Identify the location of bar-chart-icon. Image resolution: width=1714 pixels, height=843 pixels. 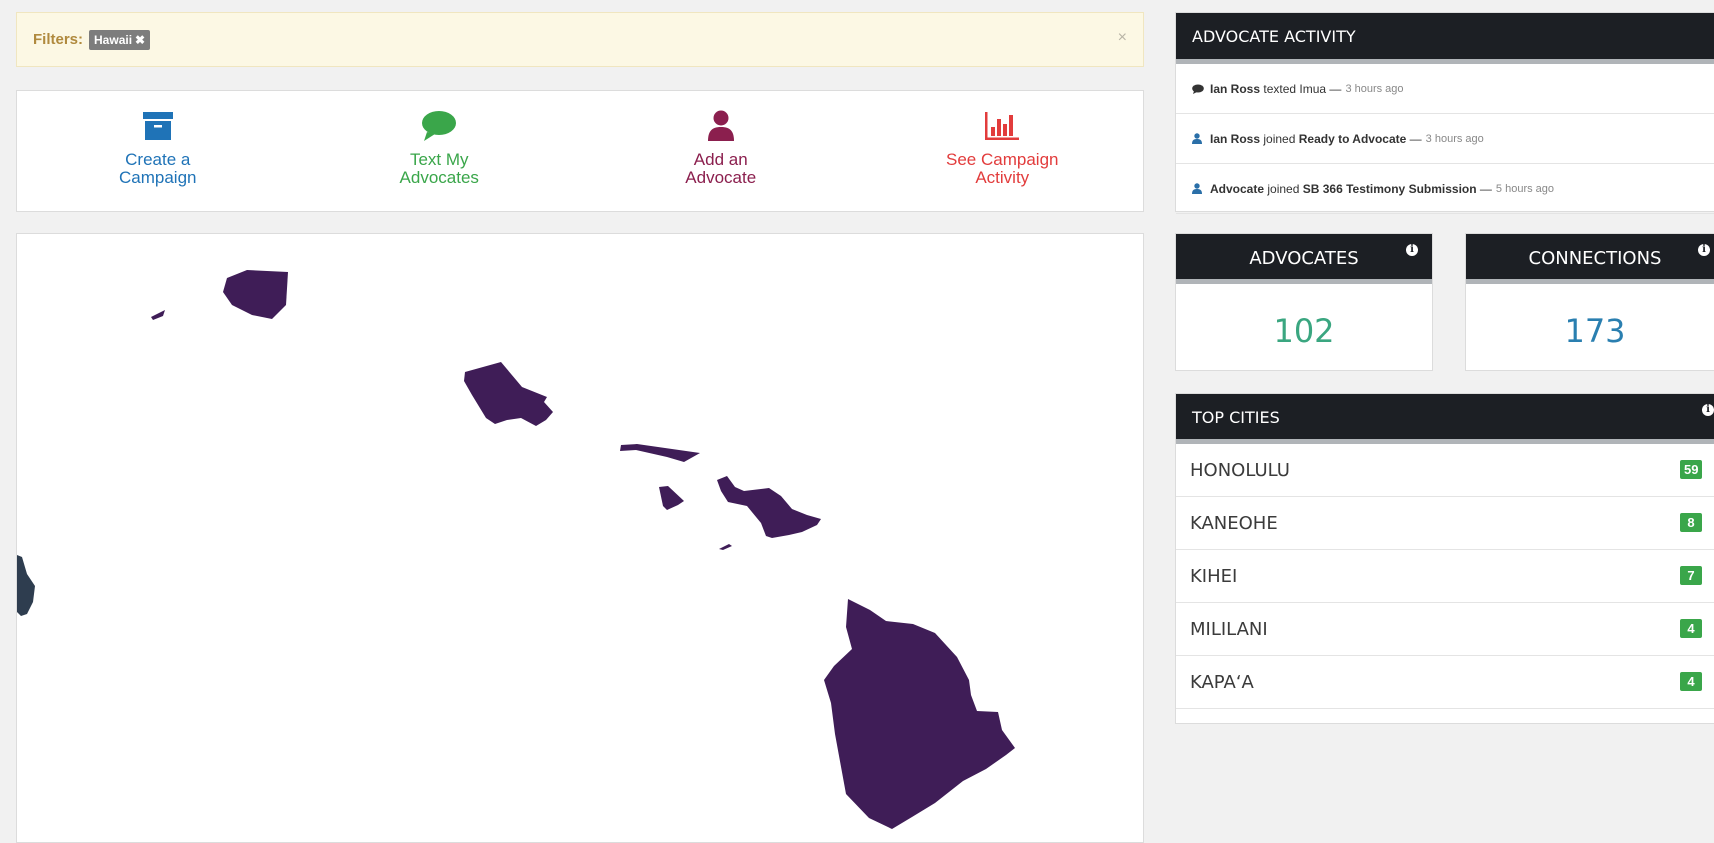
(1002, 126).